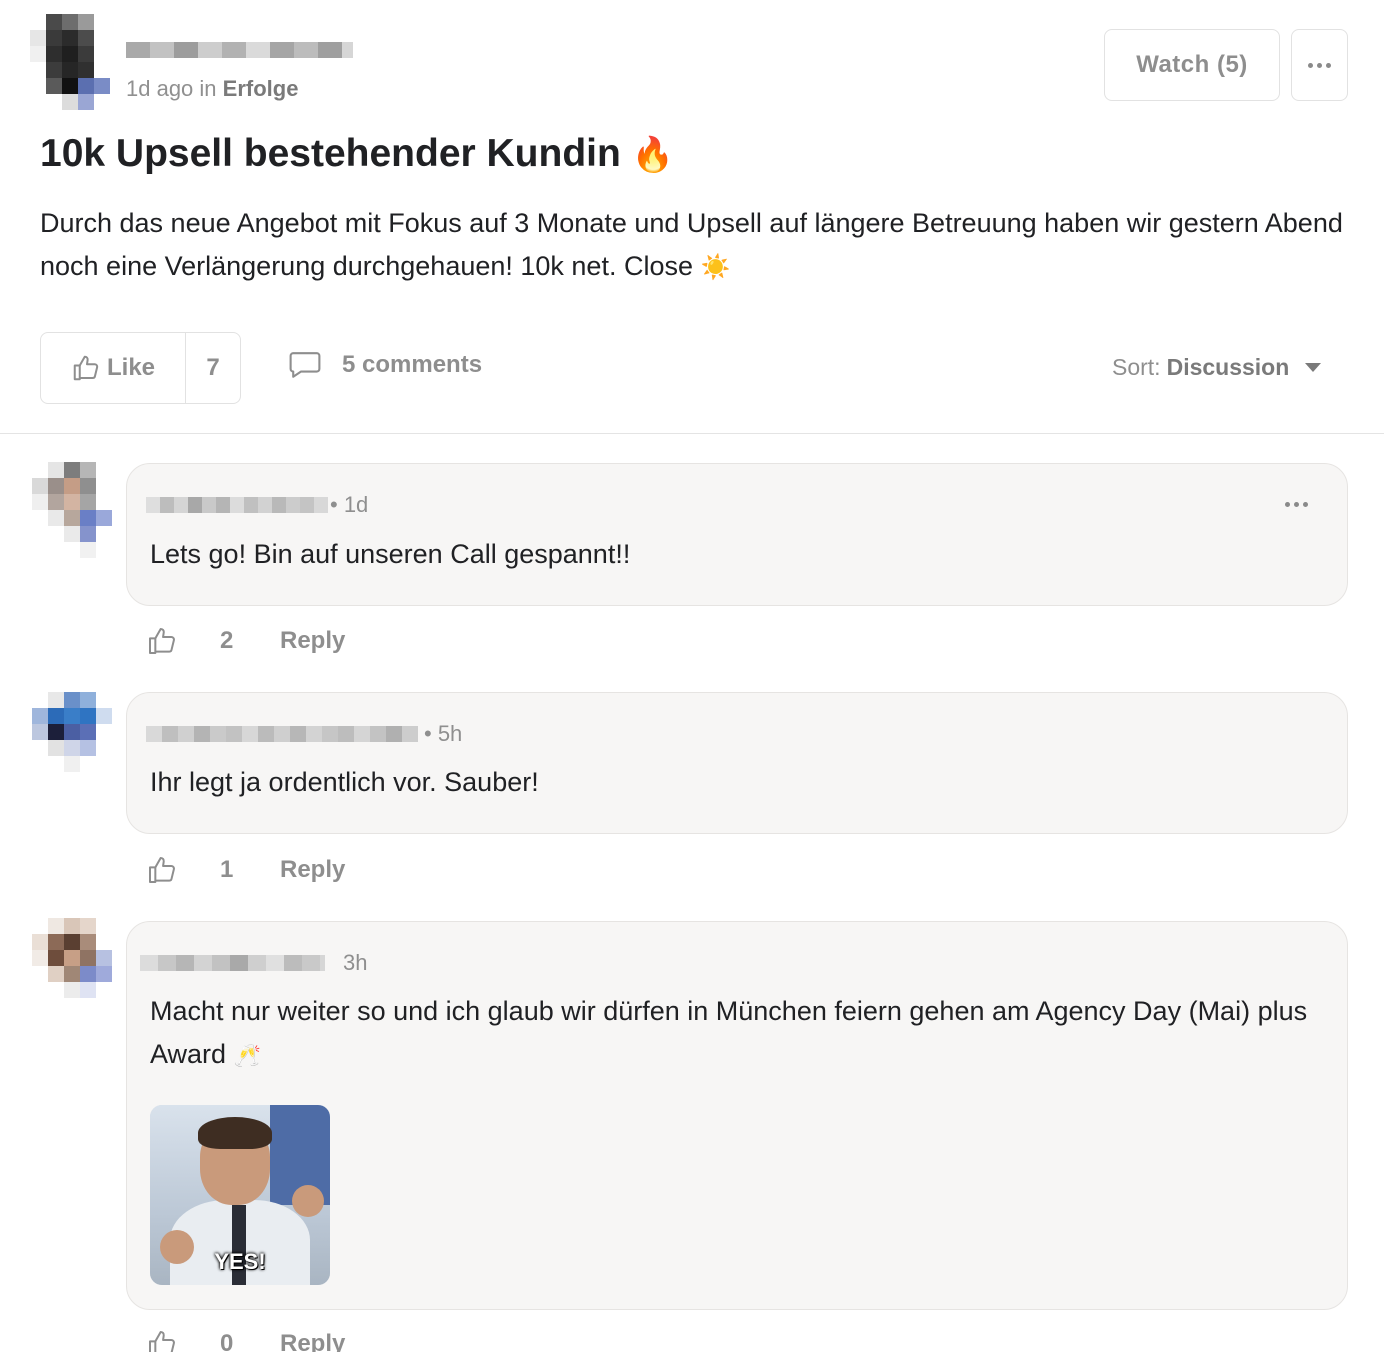 This screenshot has height=1352, width=1384. I want to click on comment-like-count: 0, so click(230, 1341).